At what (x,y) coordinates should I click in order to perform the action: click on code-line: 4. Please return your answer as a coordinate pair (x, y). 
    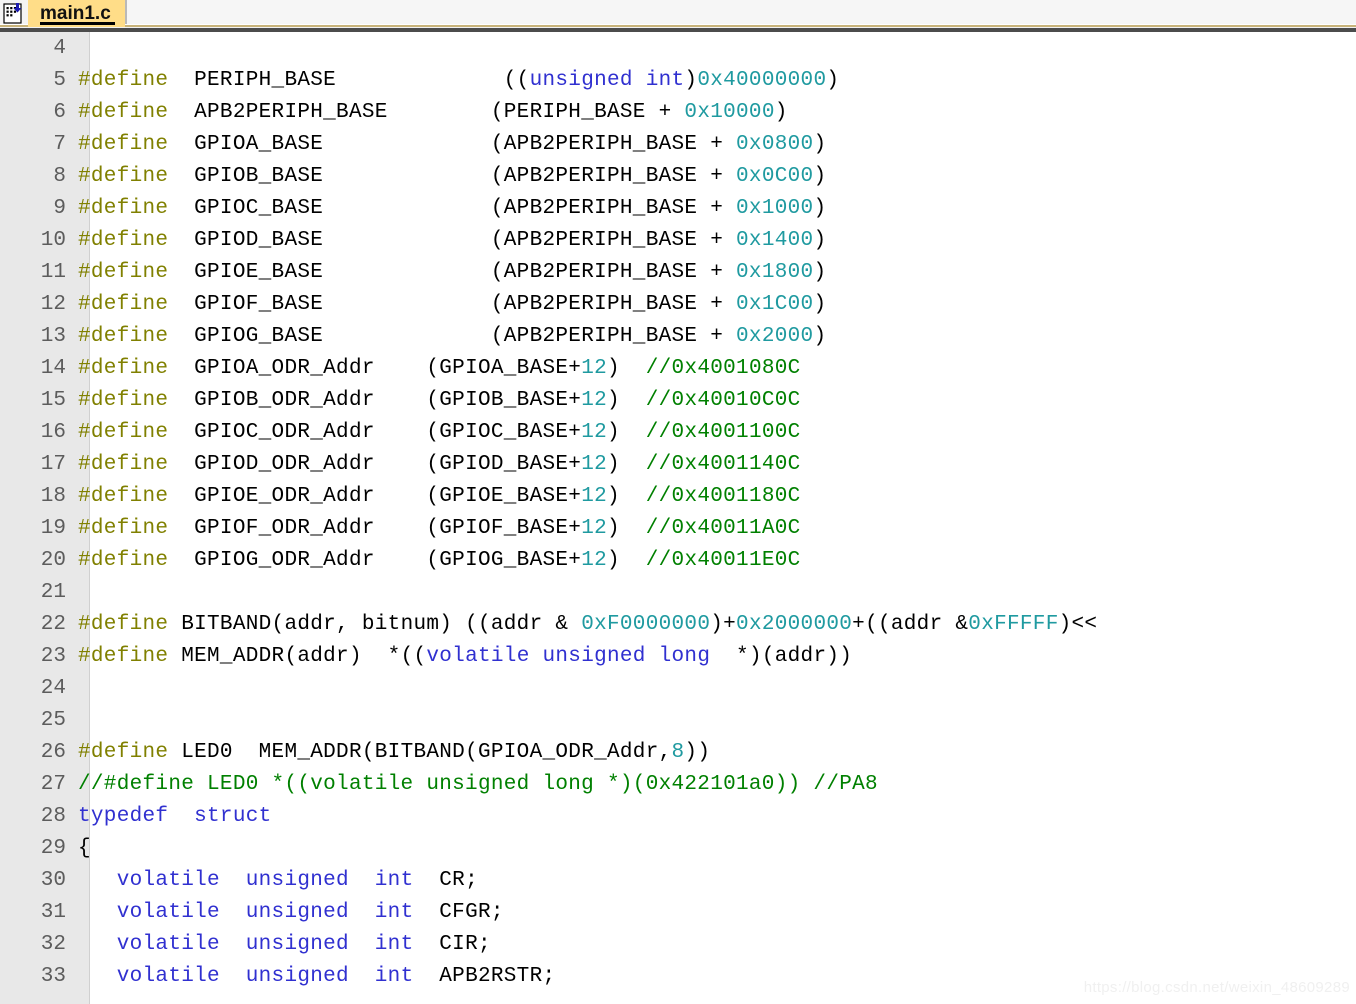
    Looking at the image, I should click on (678, 48).